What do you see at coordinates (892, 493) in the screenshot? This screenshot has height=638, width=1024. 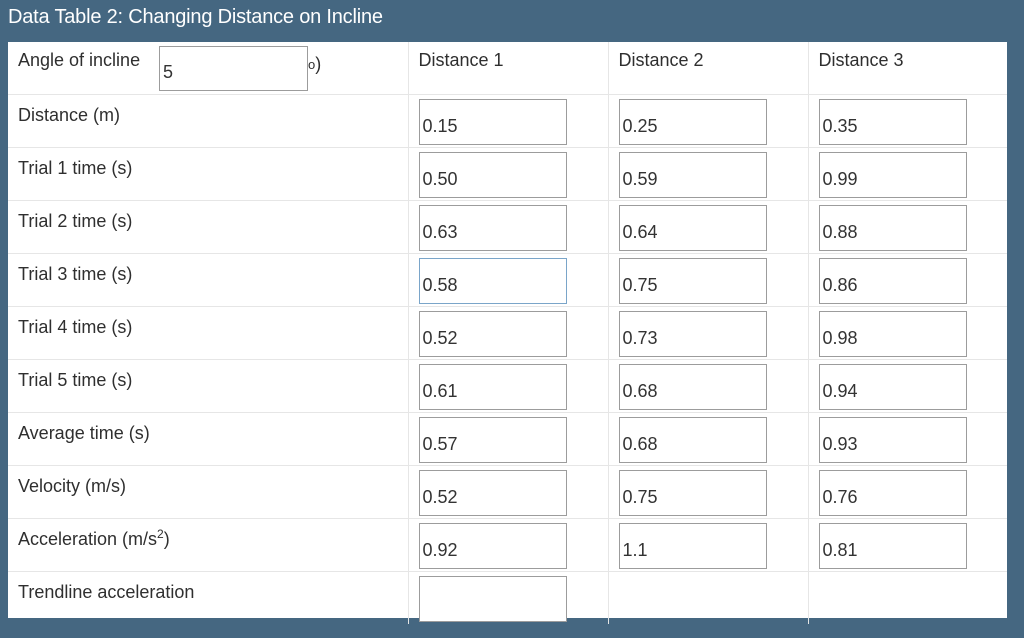 I see `velocity-distance-3-input` at bounding box center [892, 493].